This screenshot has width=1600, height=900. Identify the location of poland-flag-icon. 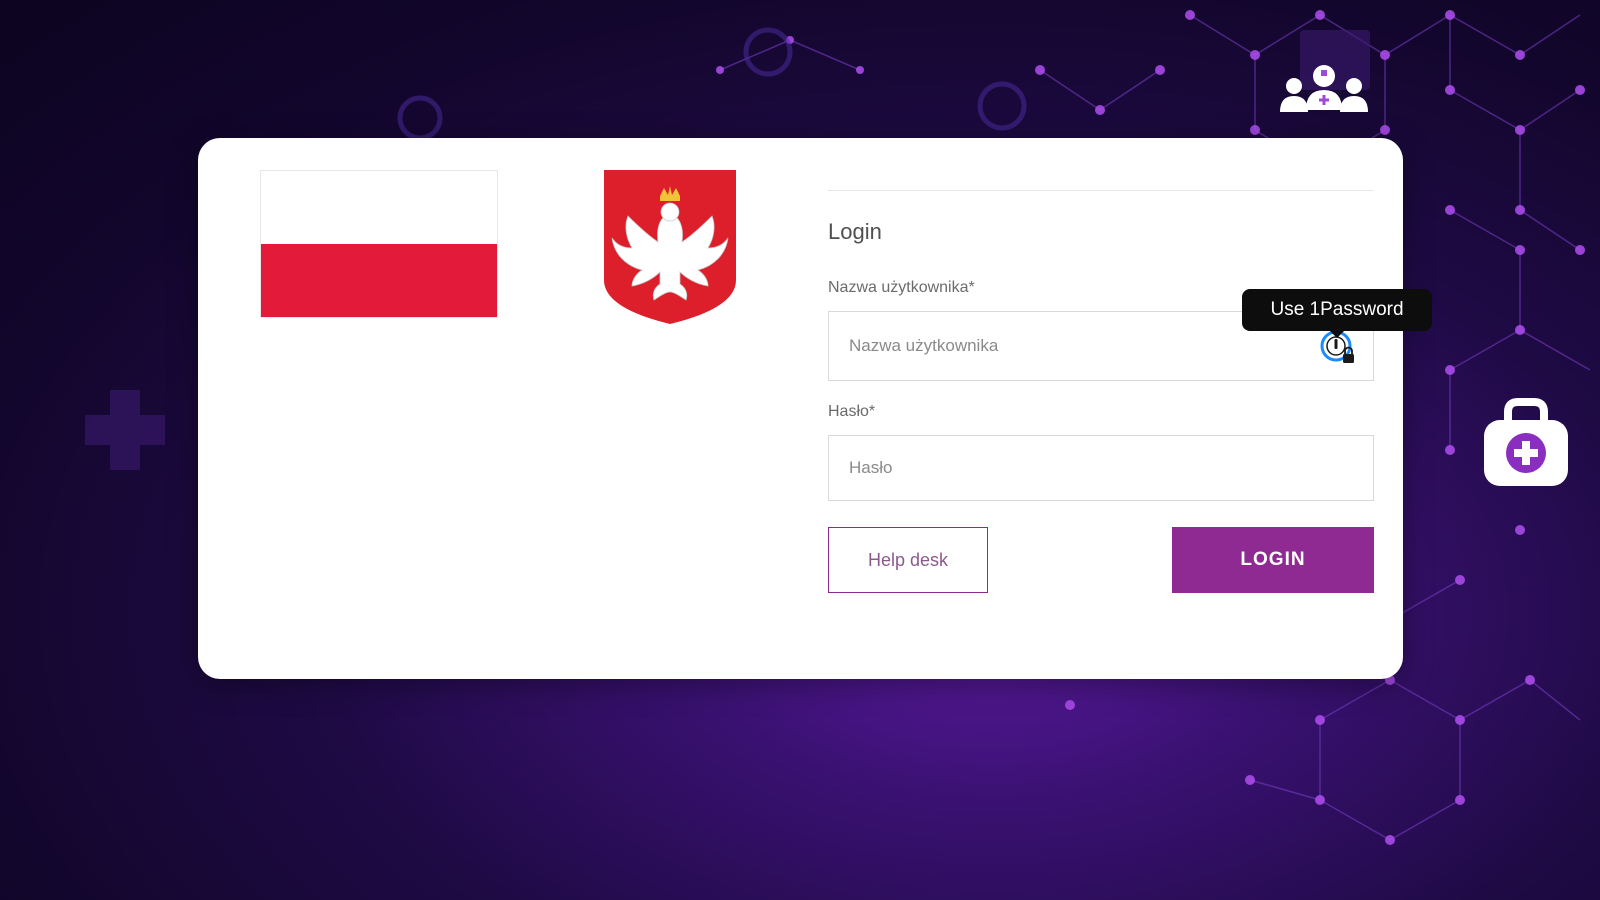
(379, 244).